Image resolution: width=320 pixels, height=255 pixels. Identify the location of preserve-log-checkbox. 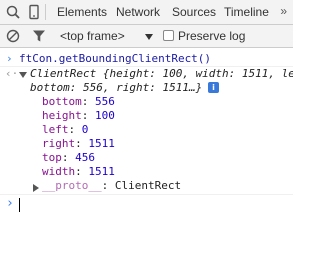
(168, 35).